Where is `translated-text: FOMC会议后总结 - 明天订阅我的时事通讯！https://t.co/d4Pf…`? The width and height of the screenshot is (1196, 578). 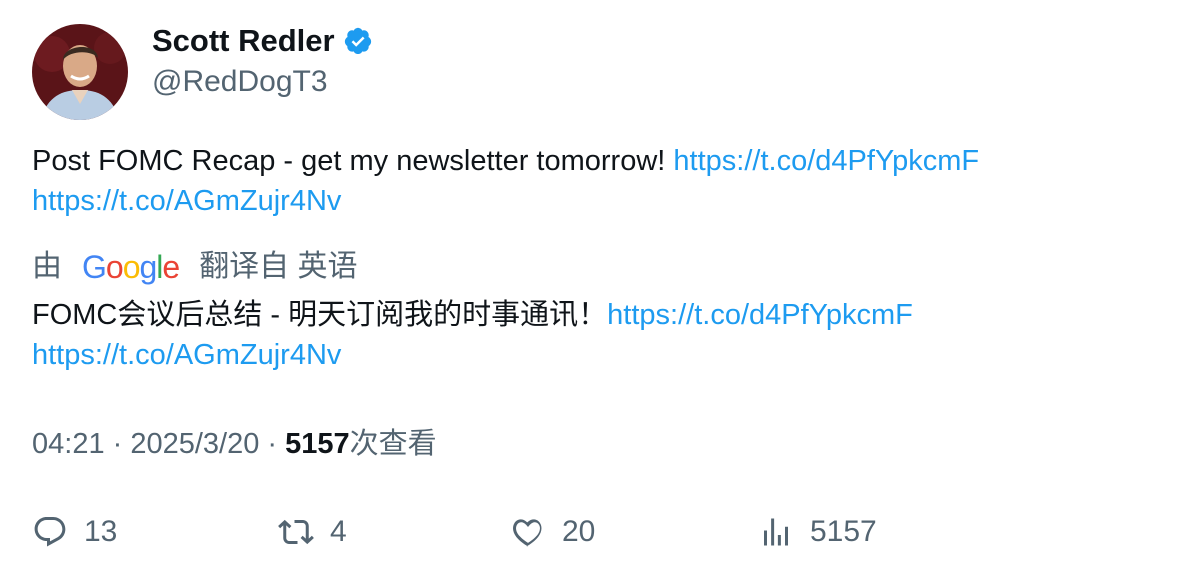 translated-text: FOMC会议后总结 - 明天订阅我的时事通讯！https://t.co/d4Pf… is located at coordinates (592, 335).